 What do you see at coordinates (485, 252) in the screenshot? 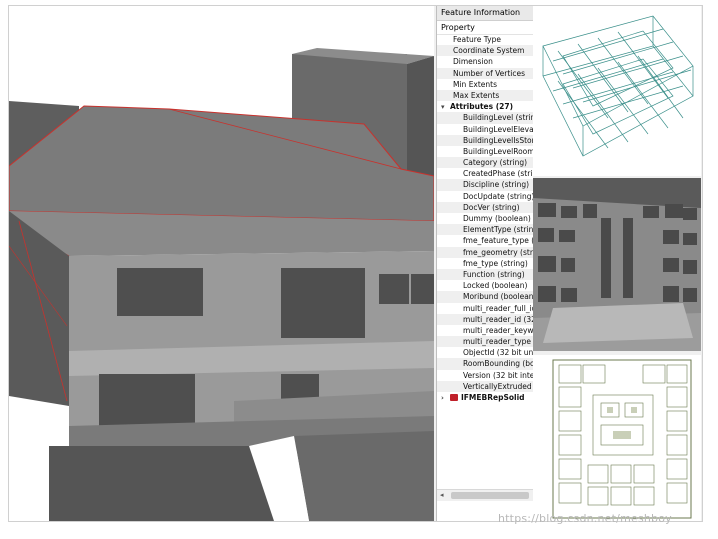
I see `attribute-row: fme_geometry (strin` at bounding box center [485, 252].